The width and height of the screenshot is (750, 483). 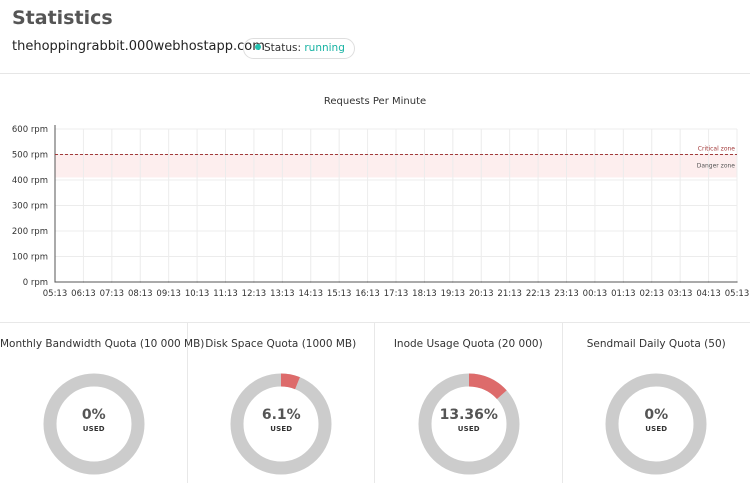 I want to click on x-tick-label: 07:13, so click(x=112, y=294).